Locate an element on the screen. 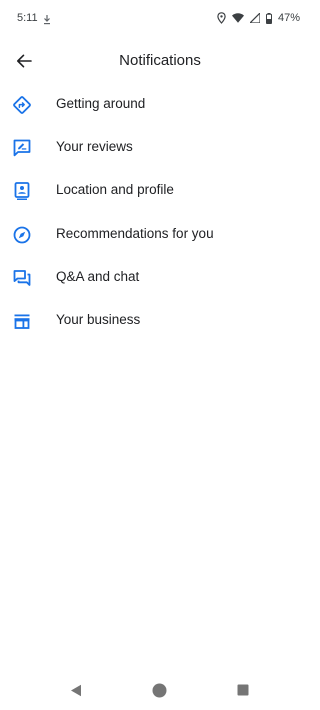 The width and height of the screenshot is (320, 710). explore-icon is located at coordinates (22, 235).